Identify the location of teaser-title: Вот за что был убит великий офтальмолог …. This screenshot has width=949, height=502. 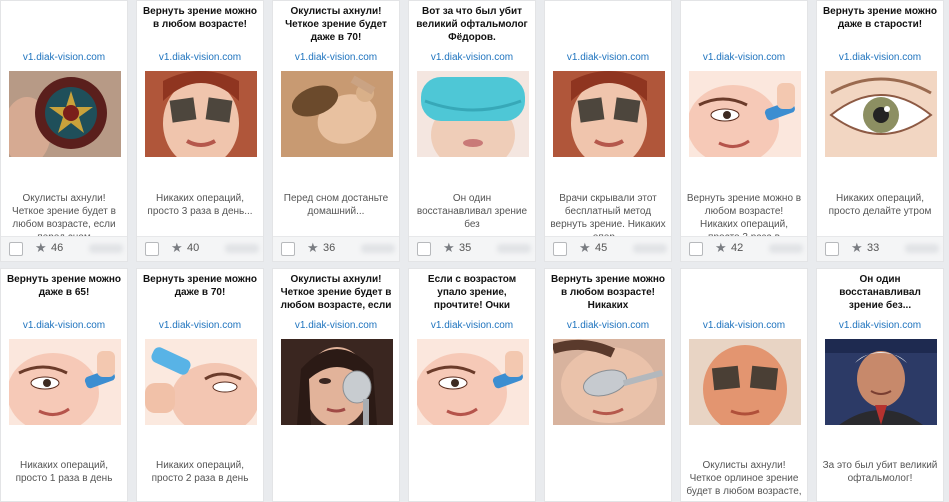
(472, 27).